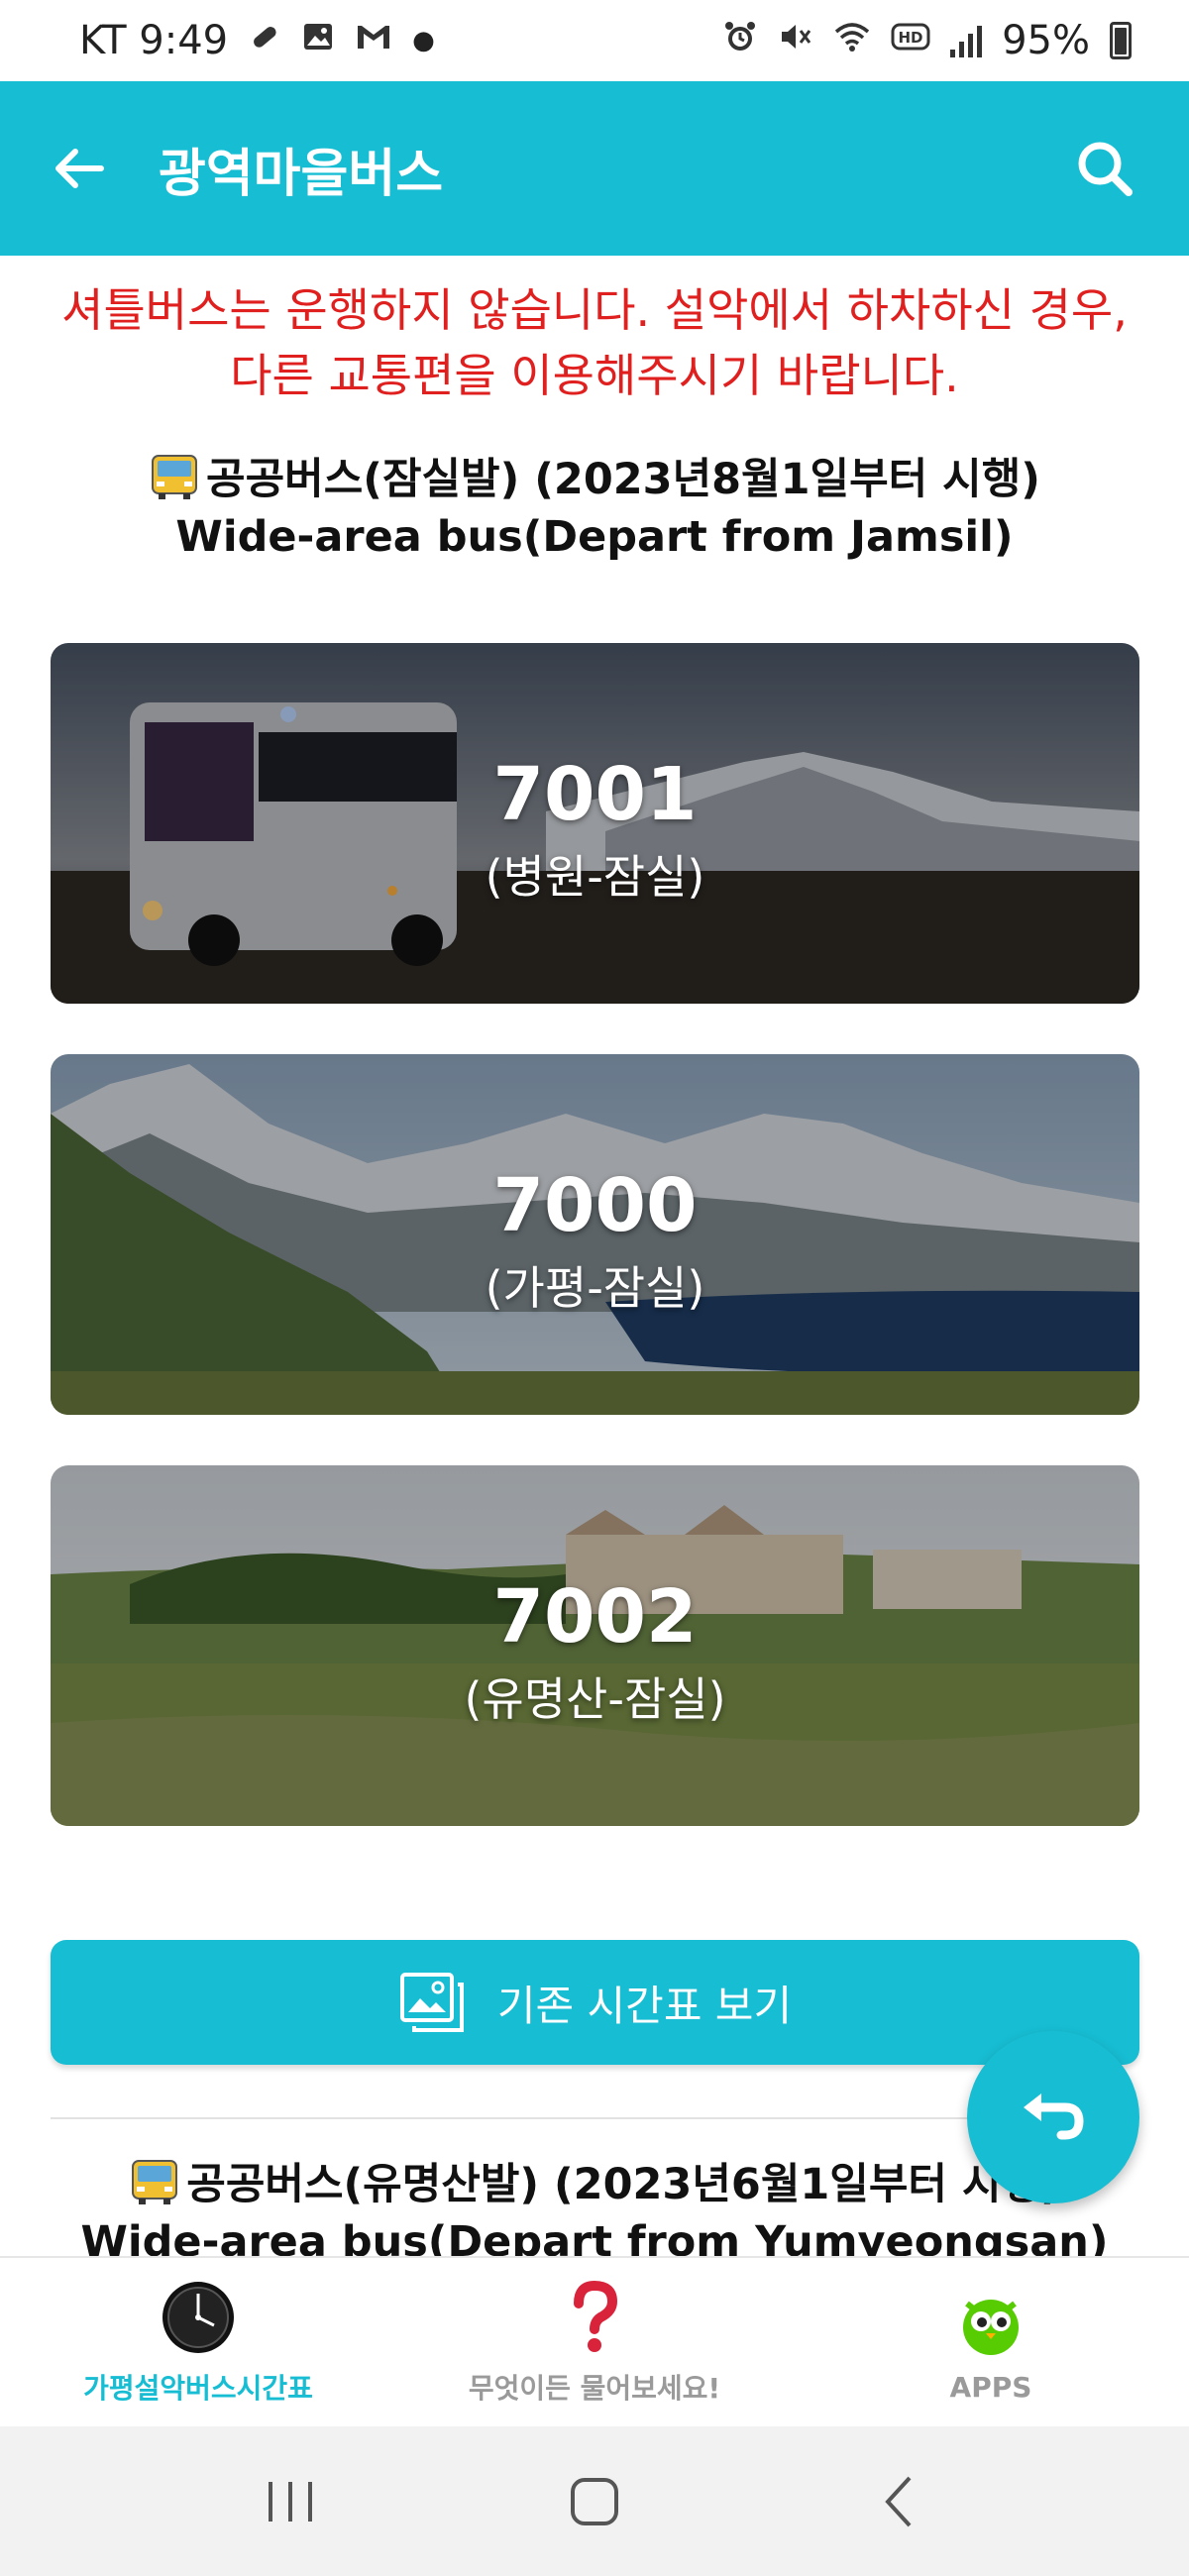 Image resolution: width=1189 pixels, height=2576 pixels. What do you see at coordinates (1121, 41) in the screenshot?
I see `battery-icon` at bounding box center [1121, 41].